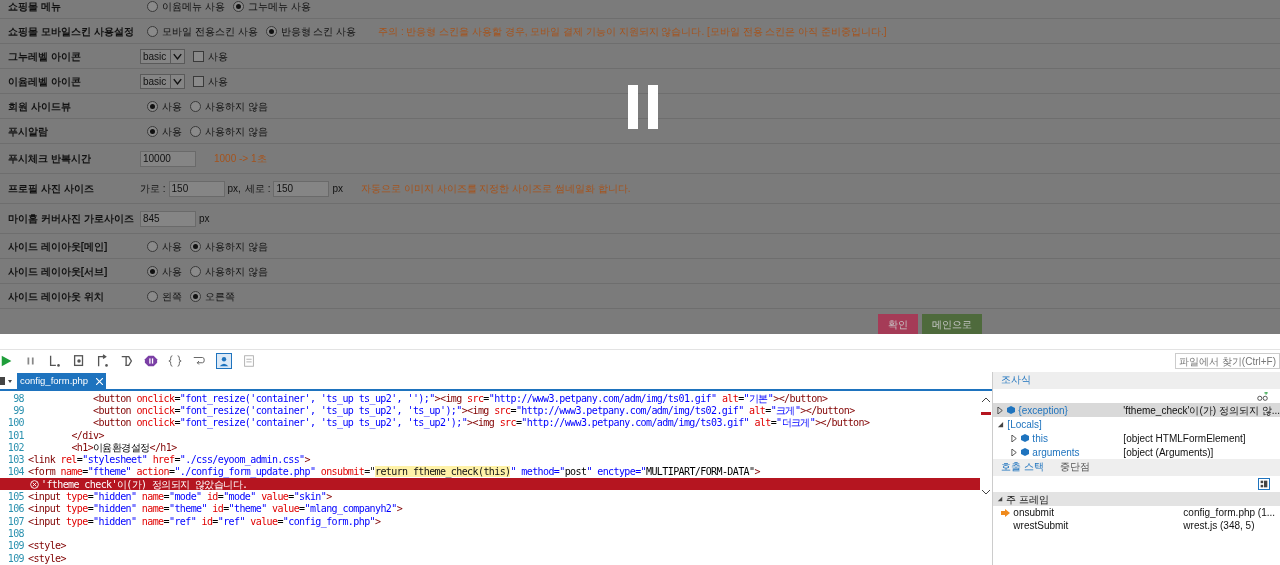  What do you see at coordinates (952, 324) in the screenshot?
I see `form-button: 메인으로` at bounding box center [952, 324].